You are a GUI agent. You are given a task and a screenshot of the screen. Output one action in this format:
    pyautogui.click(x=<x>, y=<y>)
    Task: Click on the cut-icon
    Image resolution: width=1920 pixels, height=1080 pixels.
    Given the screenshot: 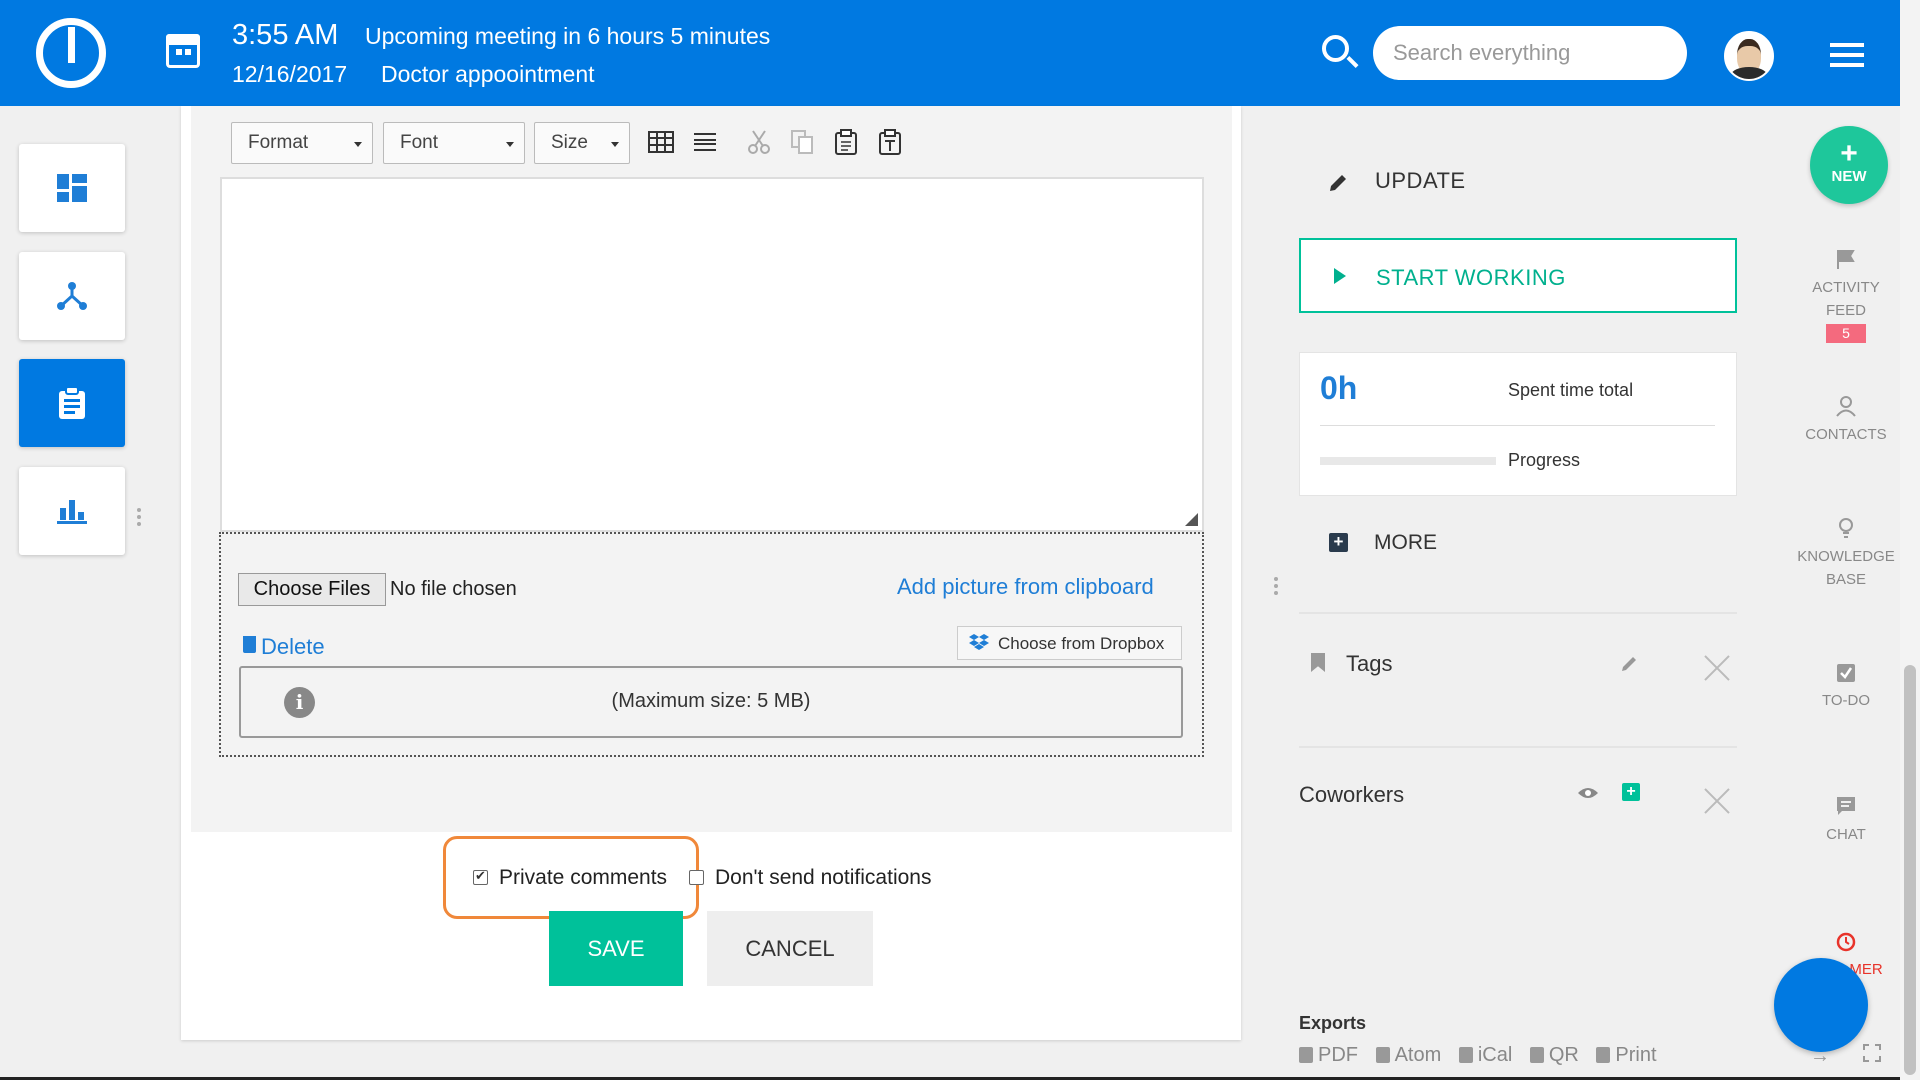 What is the action you would take?
    pyautogui.click(x=759, y=142)
    